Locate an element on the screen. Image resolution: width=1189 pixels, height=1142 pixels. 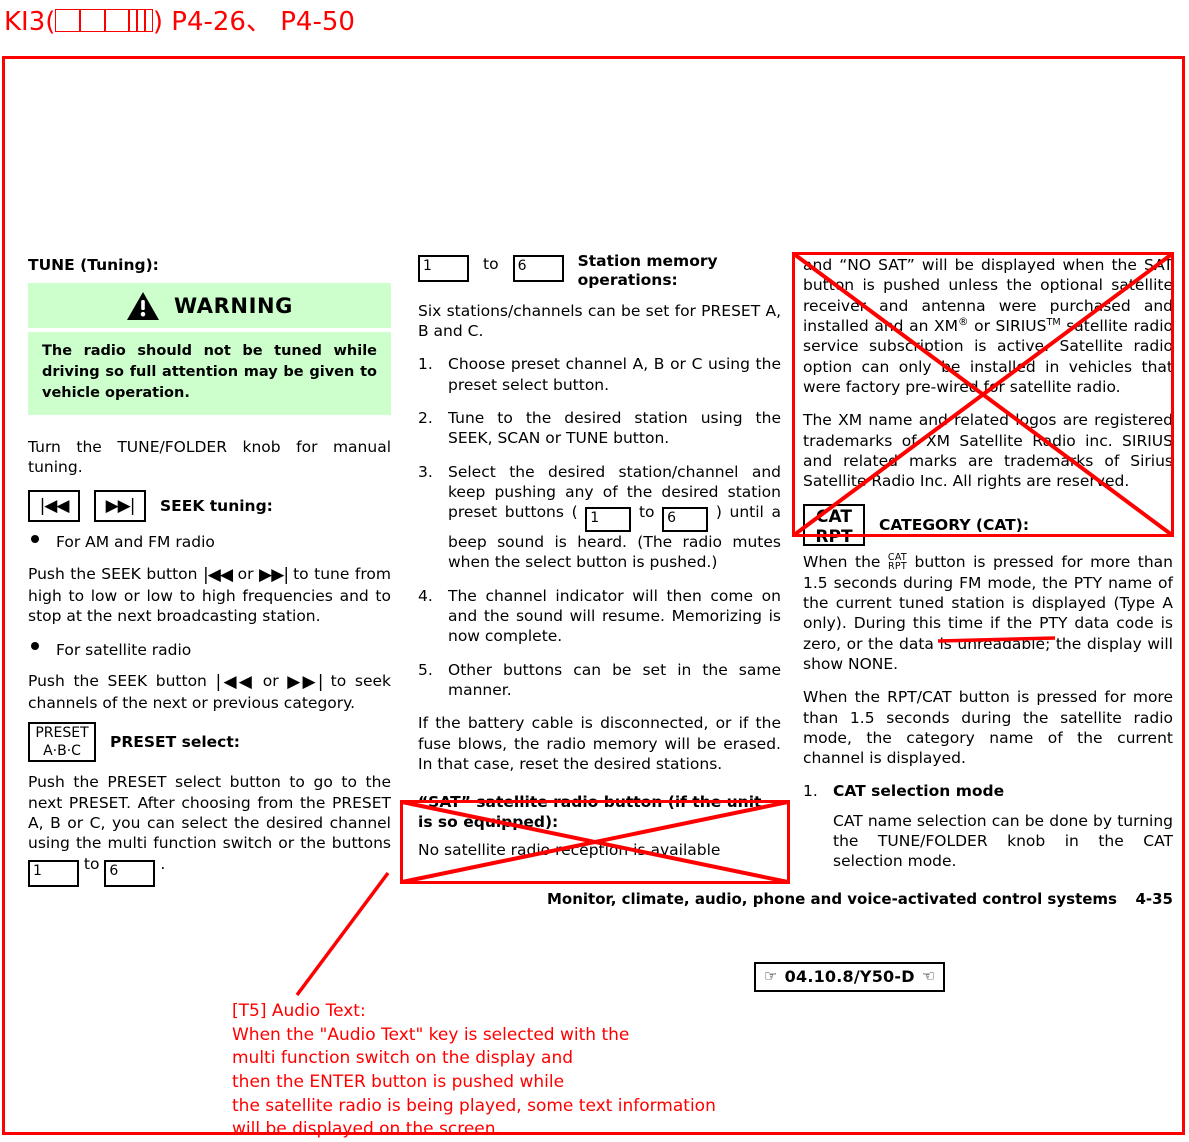
cat-rpt-button-icon: CAT RPT is located at coordinates (834, 525).